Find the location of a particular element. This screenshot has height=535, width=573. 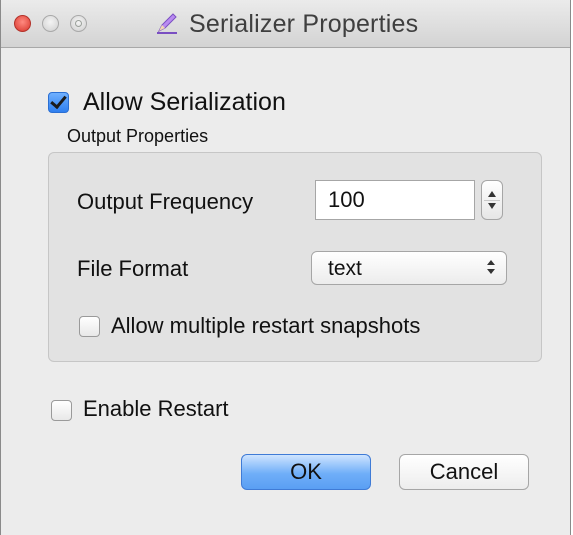

pencil-icon is located at coordinates (167, 23).